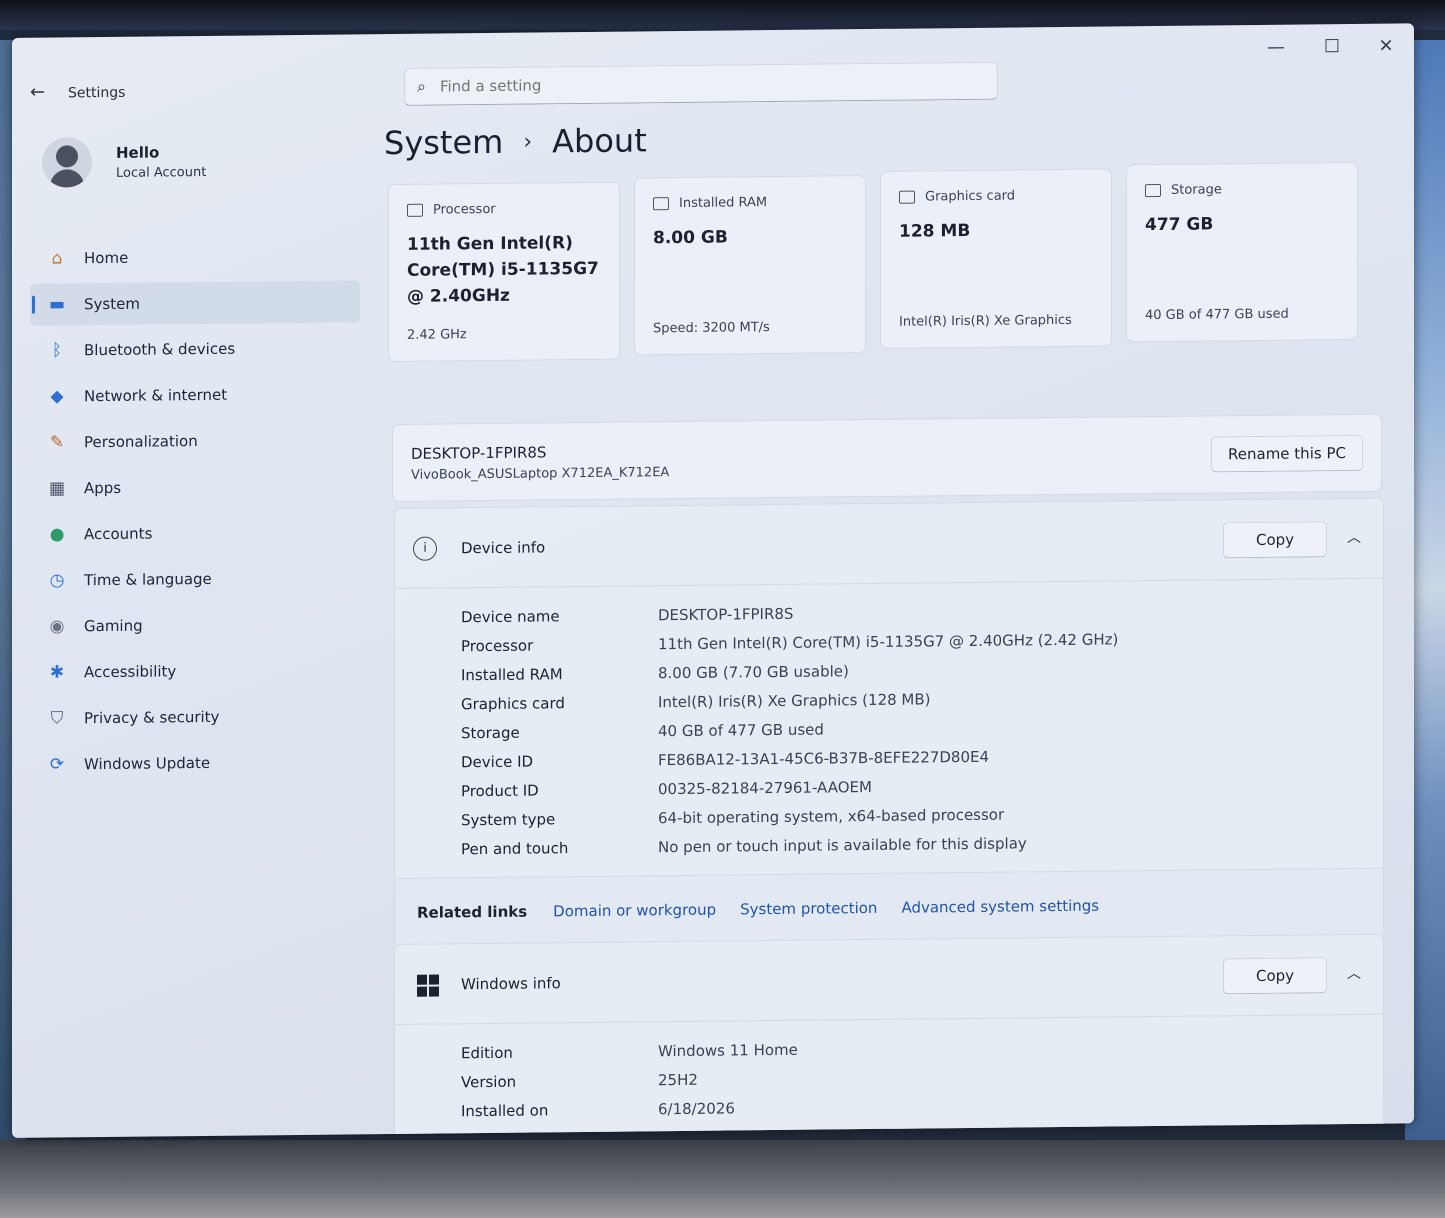  Describe the element at coordinates (1386, 46) in the screenshot. I see `close-button: ✕` at that location.